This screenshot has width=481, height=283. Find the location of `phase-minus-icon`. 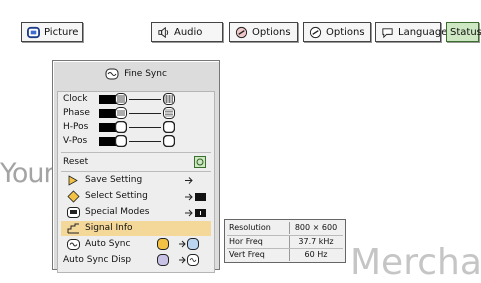

phase-minus-icon is located at coordinates (121, 113).